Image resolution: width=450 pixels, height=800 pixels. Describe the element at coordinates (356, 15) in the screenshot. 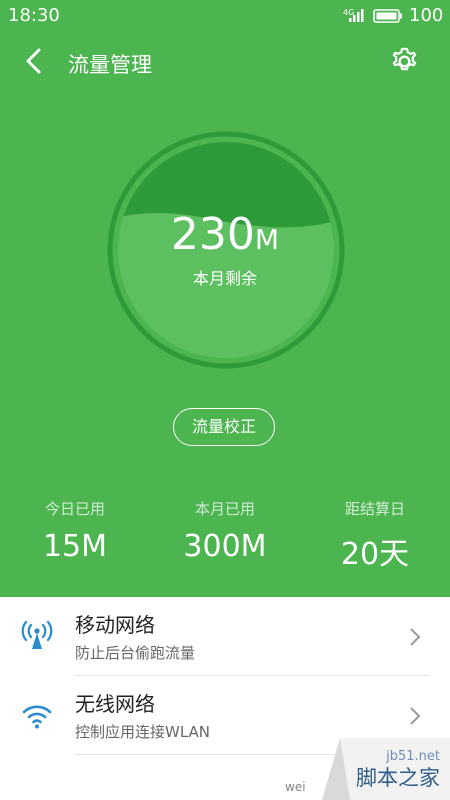

I see `signal-icon` at that location.